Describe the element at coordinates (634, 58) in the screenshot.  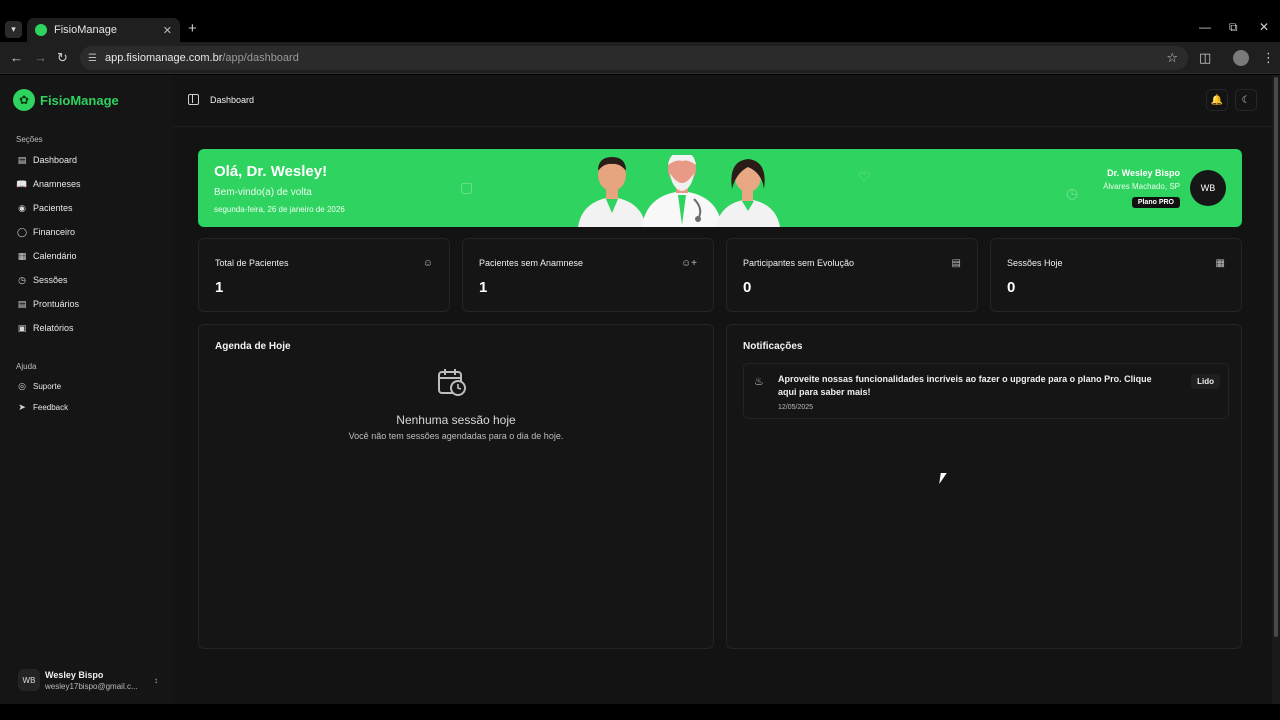
I see `address-bar: ☰ app.fisiomanage.com.br/app/dashboard ☆` at that location.